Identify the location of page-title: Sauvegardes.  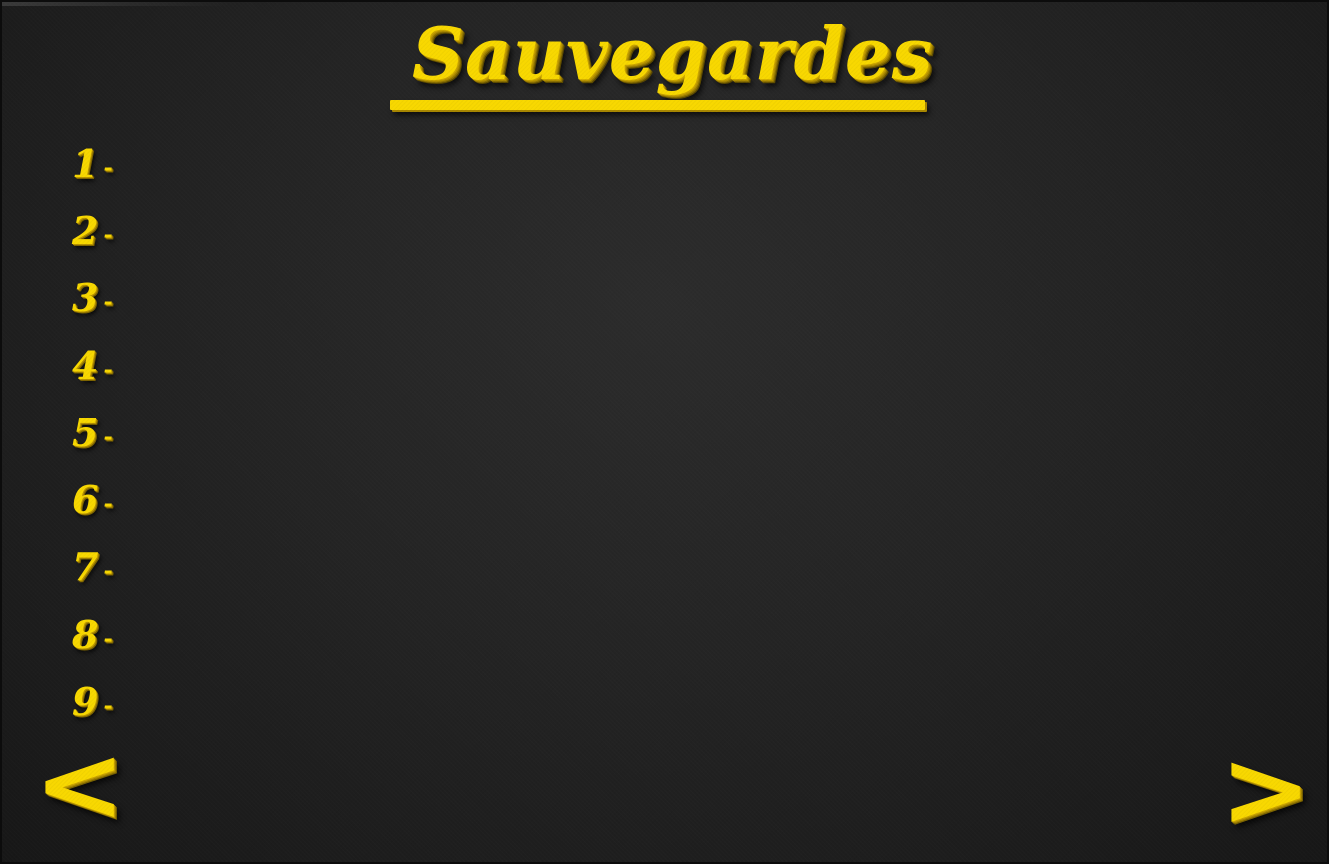
(673, 53).